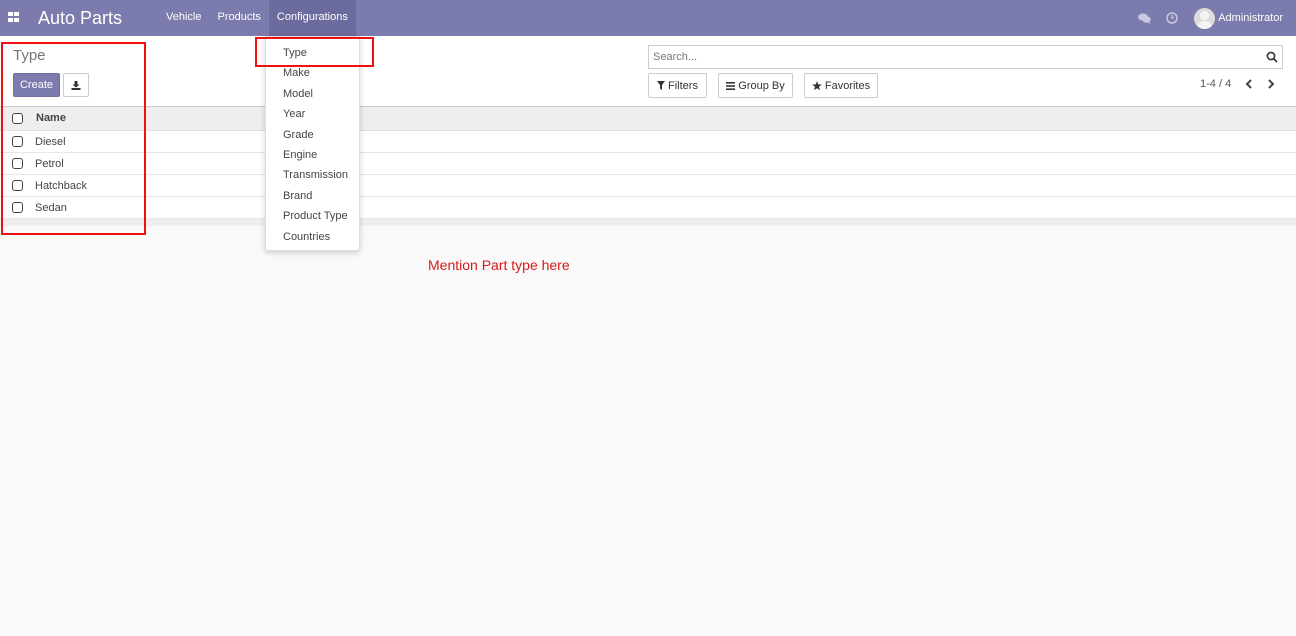 The image size is (1296, 636). Describe the element at coordinates (17, 118) in the screenshot. I see `select-all-checkbox` at that location.